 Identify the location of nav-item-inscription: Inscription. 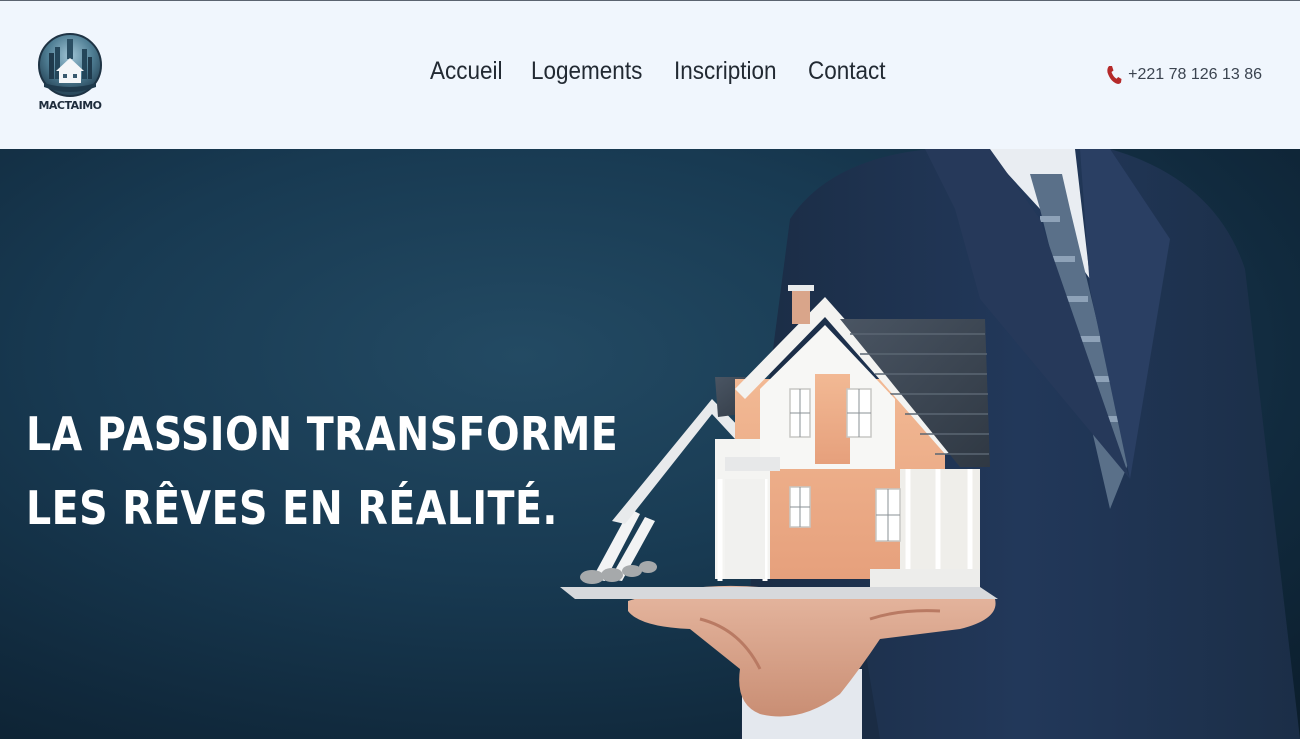
(725, 71).